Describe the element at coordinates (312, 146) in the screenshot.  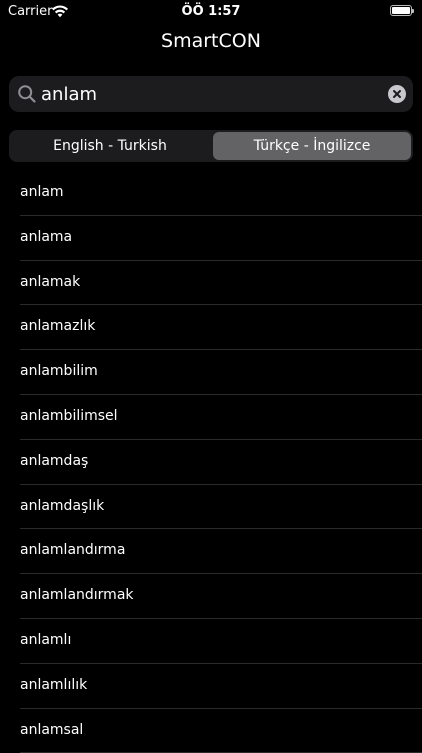
I see `segment-turkce-ingilizce: Türkçe - İngilizce` at that location.